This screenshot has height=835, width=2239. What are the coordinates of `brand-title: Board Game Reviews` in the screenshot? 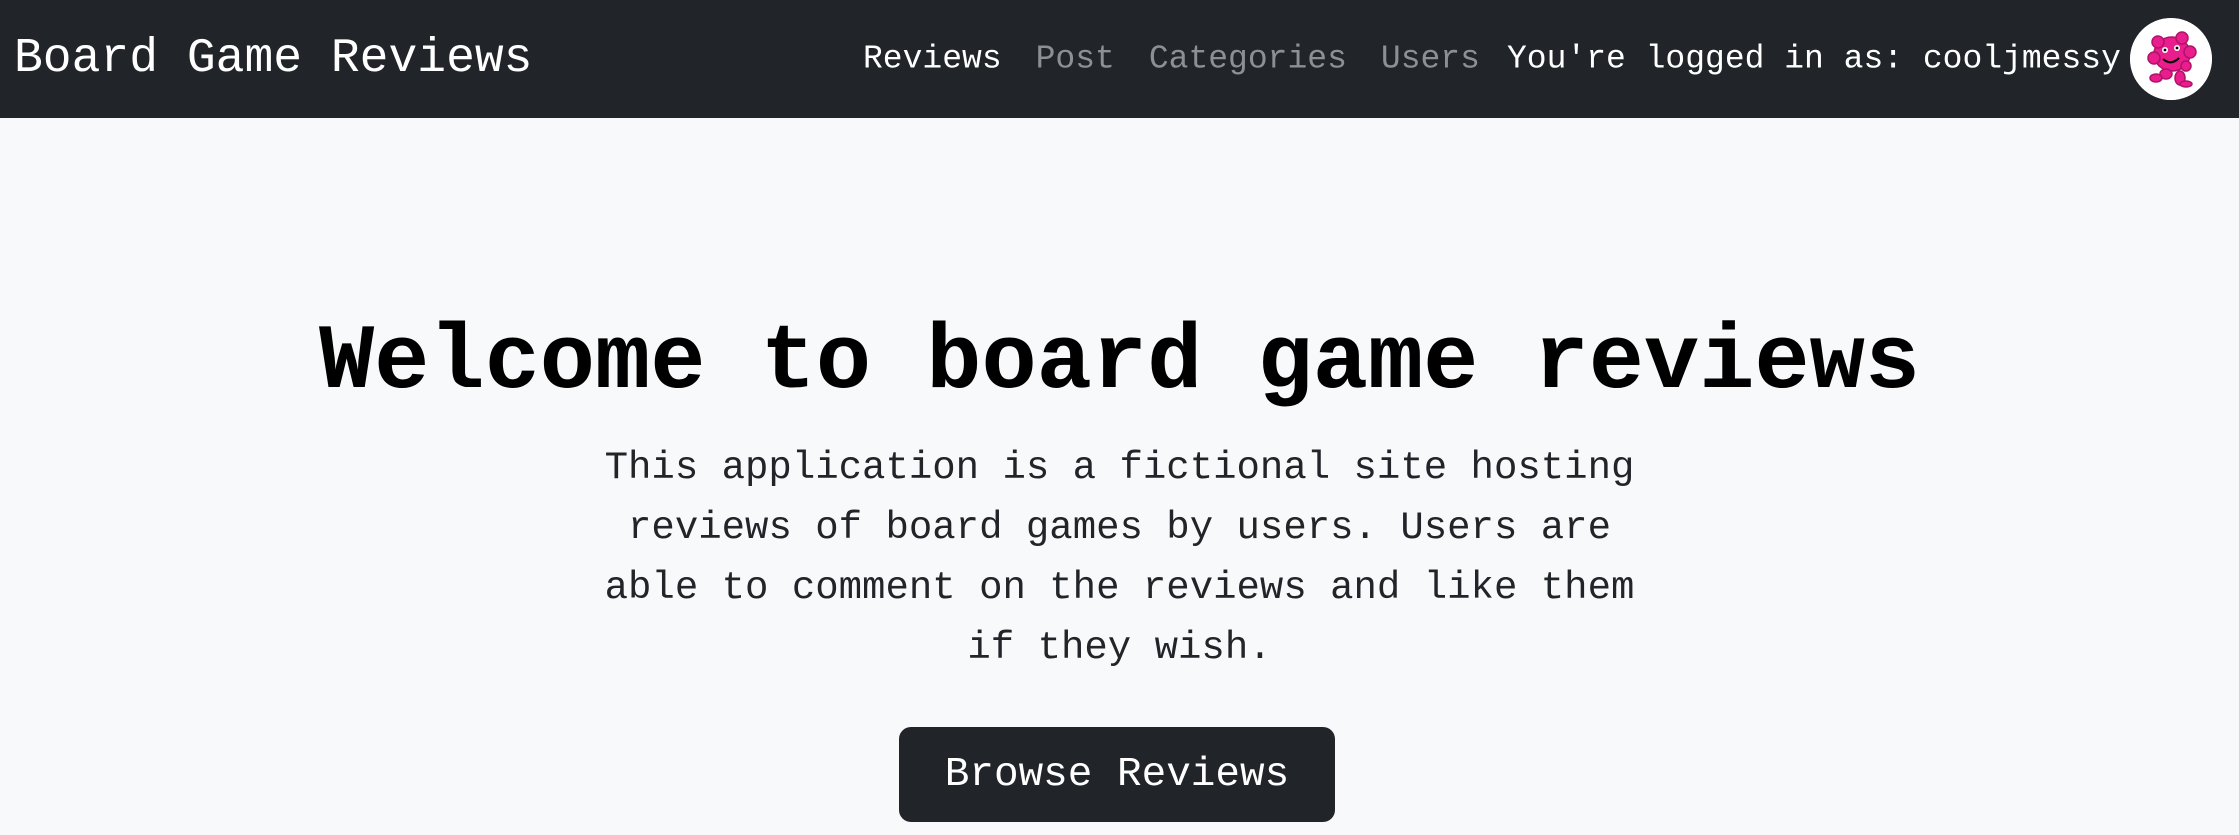 It's located at (273, 59).